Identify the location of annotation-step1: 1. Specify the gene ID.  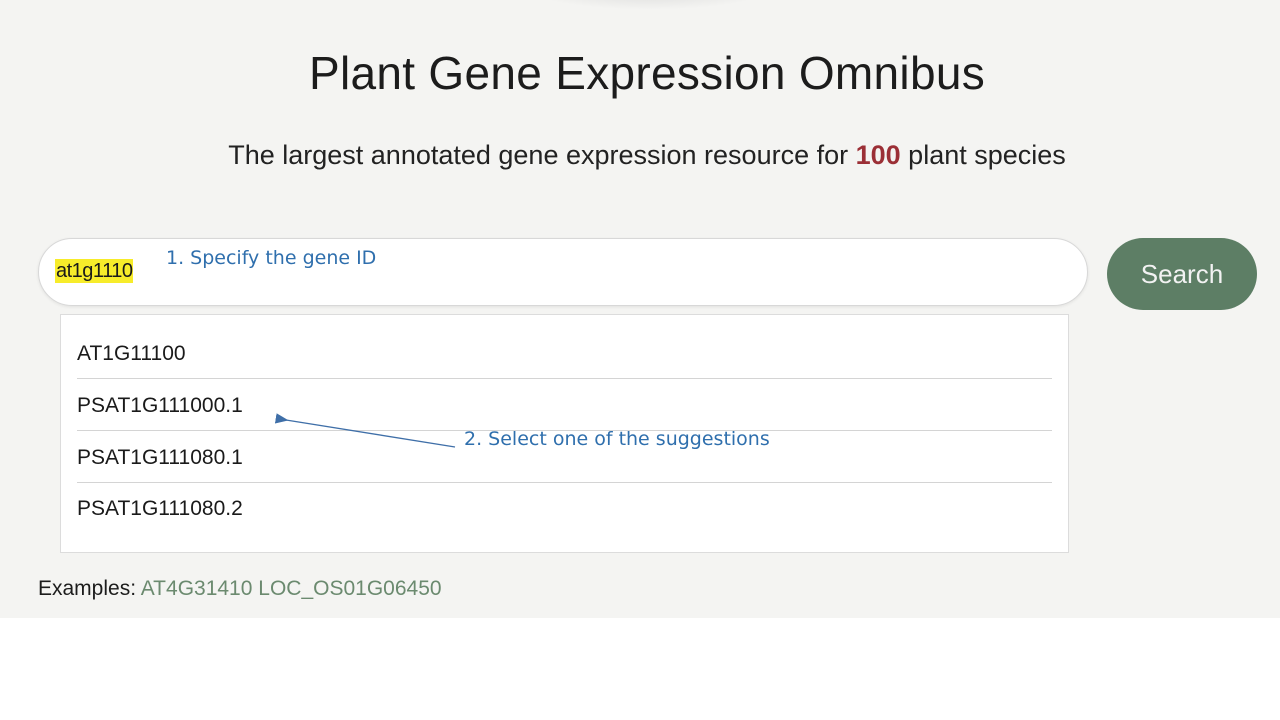
(271, 258).